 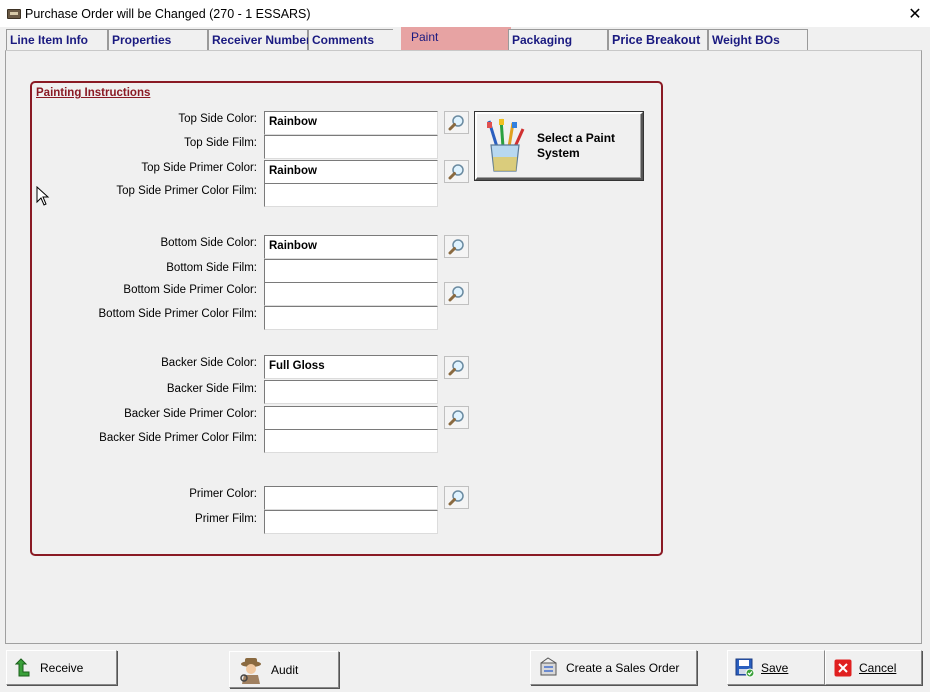 I want to click on cancel-button: Cancel, so click(x=873, y=667).